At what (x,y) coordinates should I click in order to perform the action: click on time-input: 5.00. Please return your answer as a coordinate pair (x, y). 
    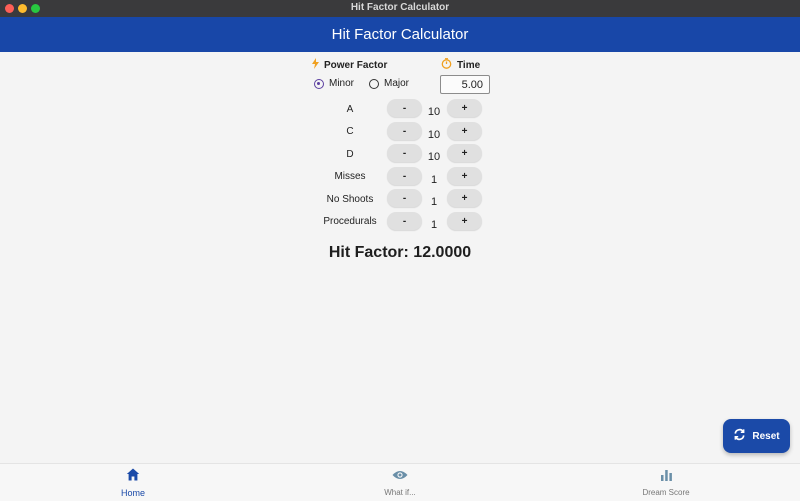
    Looking at the image, I should click on (465, 84).